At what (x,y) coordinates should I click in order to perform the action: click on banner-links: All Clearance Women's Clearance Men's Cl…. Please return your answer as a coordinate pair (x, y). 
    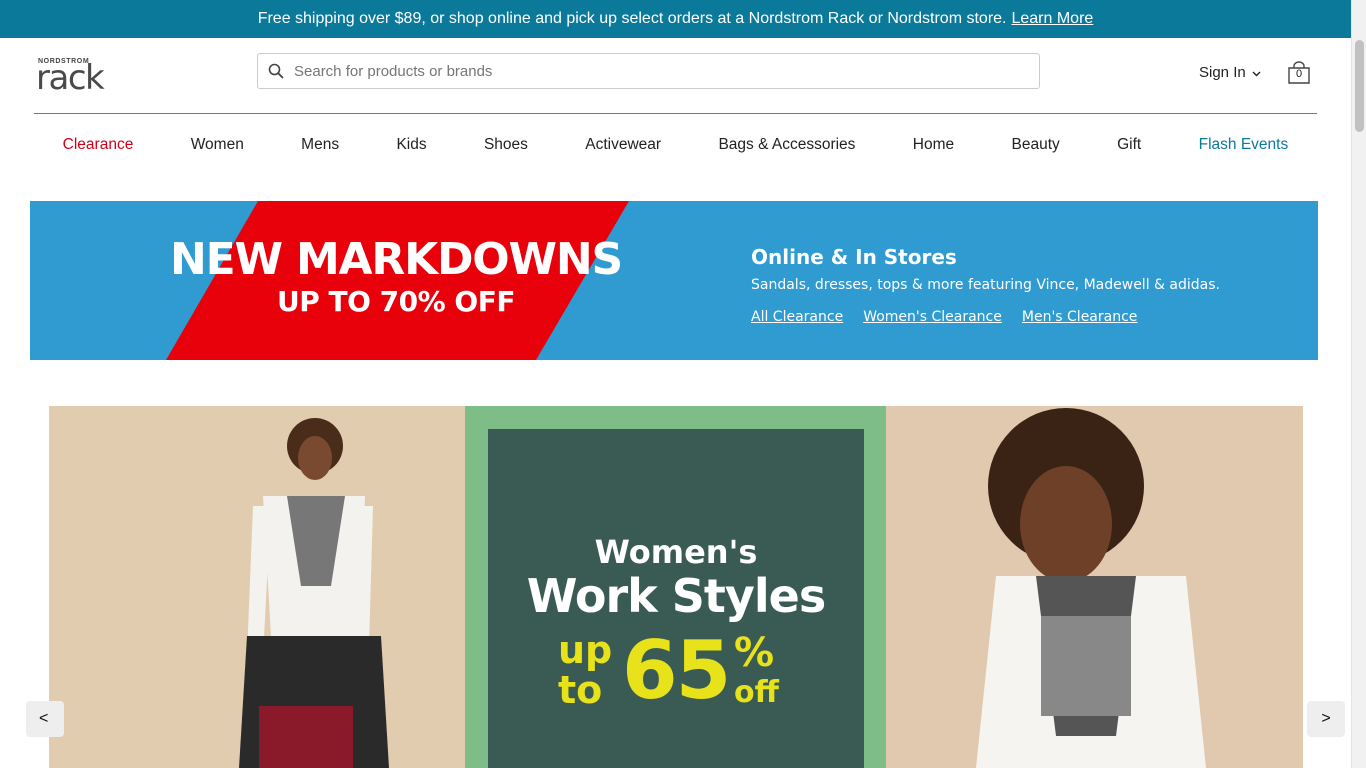
    Looking at the image, I should click on (944, 317).